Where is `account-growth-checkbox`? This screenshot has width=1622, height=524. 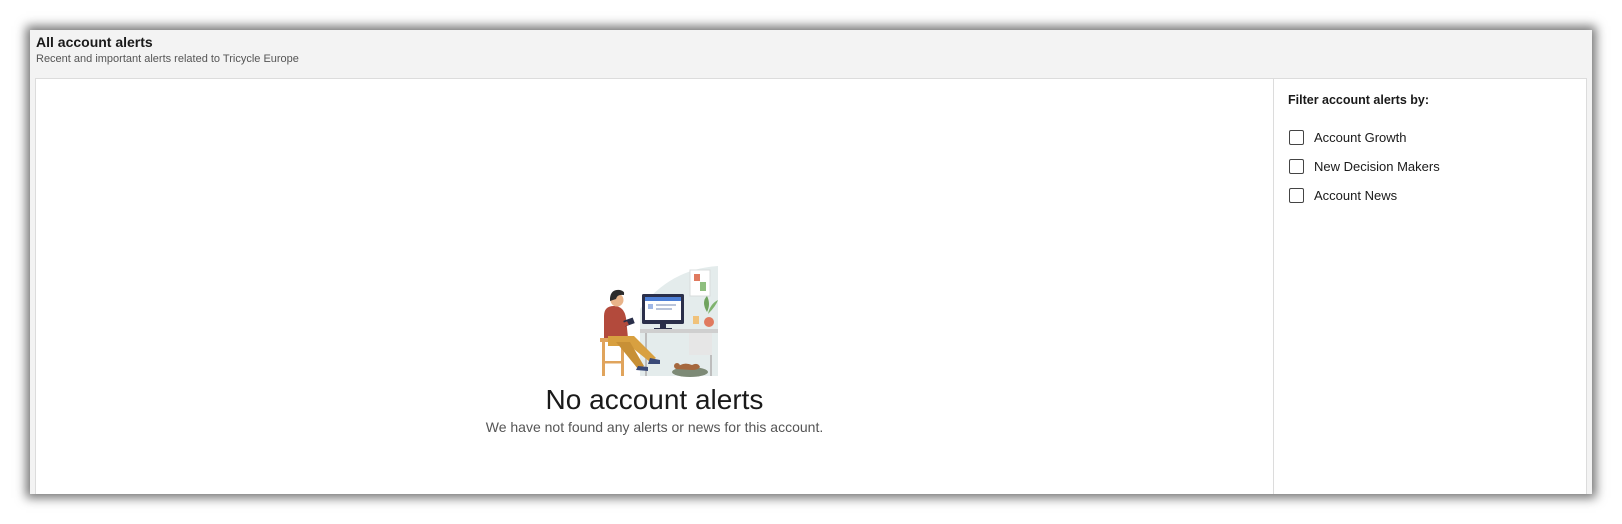
account-growth-checkbox is located at coordinates (1296, 137).